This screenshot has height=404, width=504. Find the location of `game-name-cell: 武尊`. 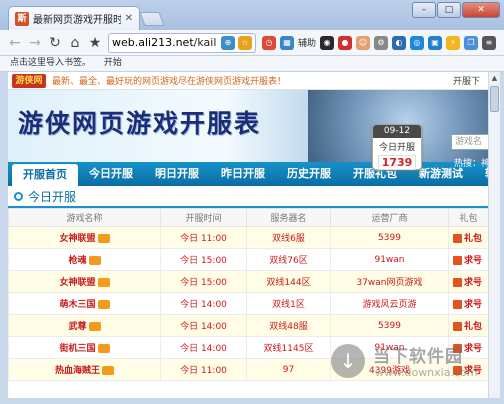

game-name-cell: 武尊 is located at coordinates (84, 325).